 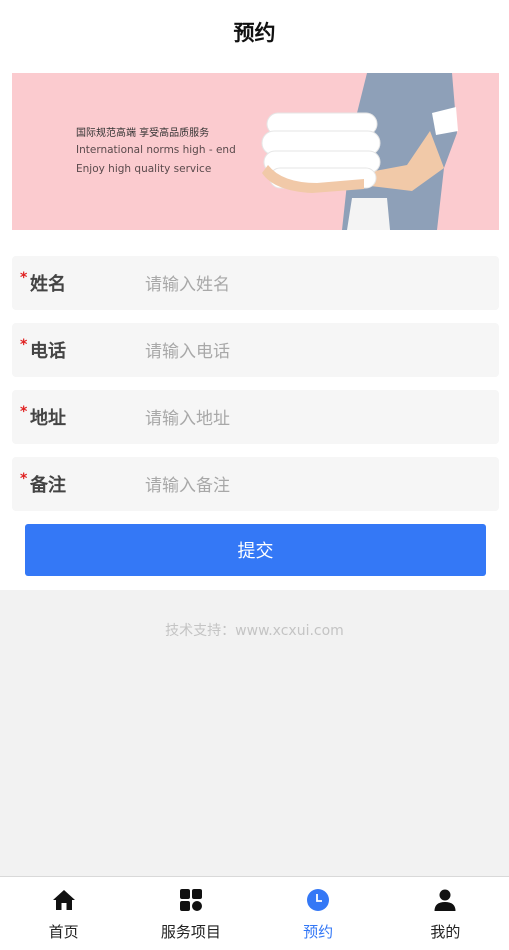 I want to click on address-field: * 地址, so click(x=255, y=417).